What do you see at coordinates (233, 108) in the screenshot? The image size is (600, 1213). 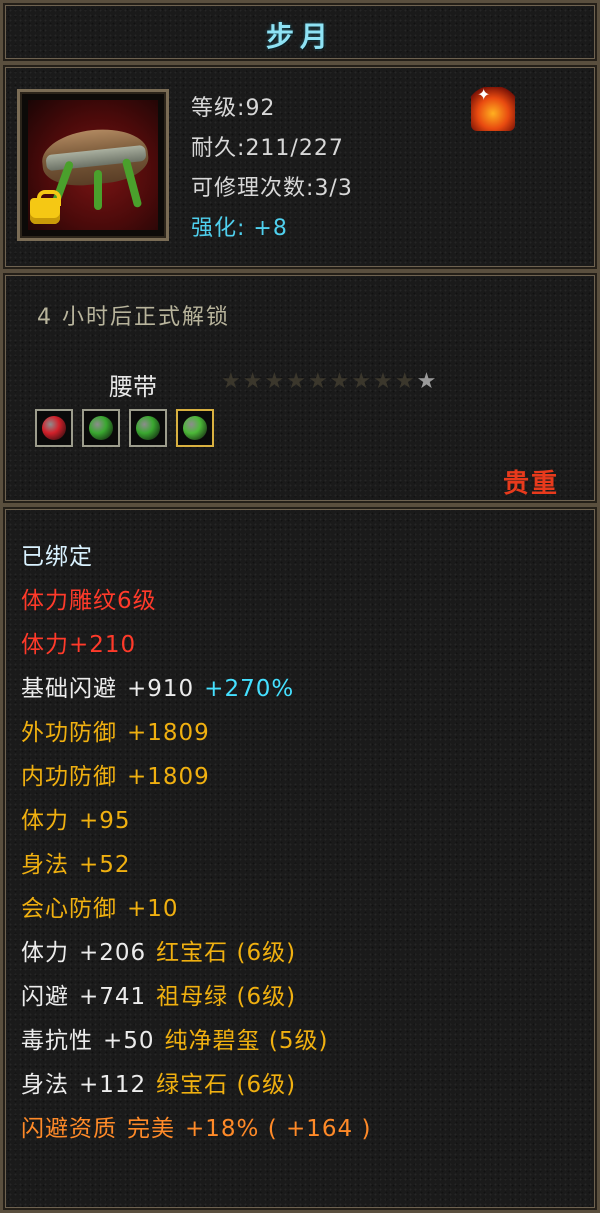 I see `level-stat: 等级:92` at bounding box center [233, 108].